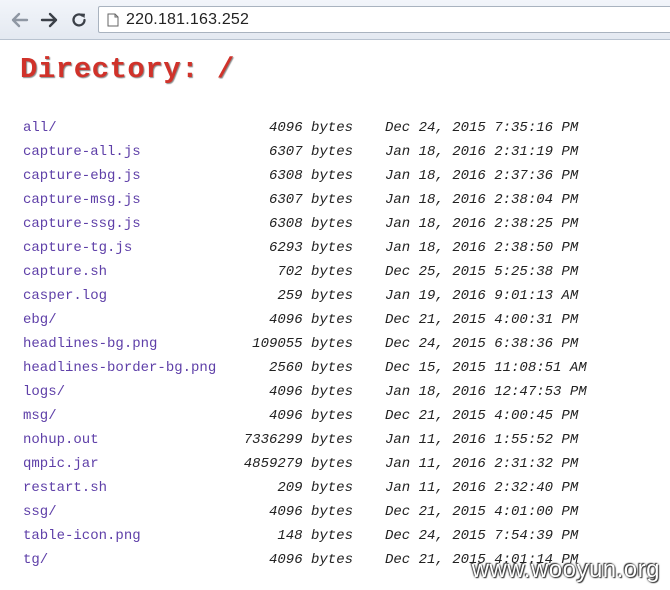 This screenshot has width=670, height=590. I want to click on file-size: 259 bytes, so click(315, 296).